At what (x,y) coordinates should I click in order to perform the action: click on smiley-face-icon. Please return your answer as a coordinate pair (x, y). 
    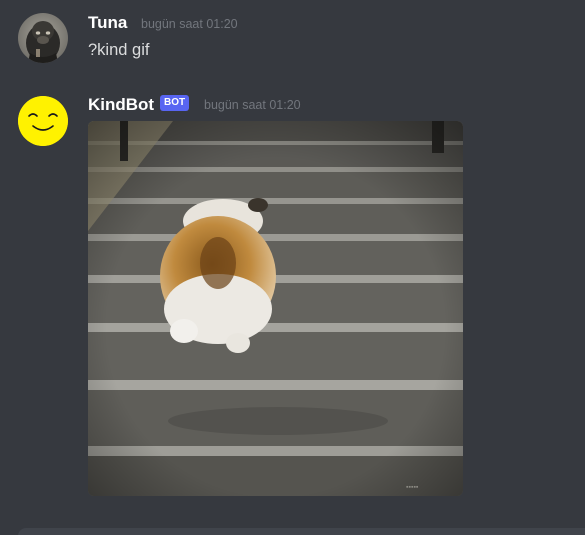
    Looking at the image, I should click on (43, 121).